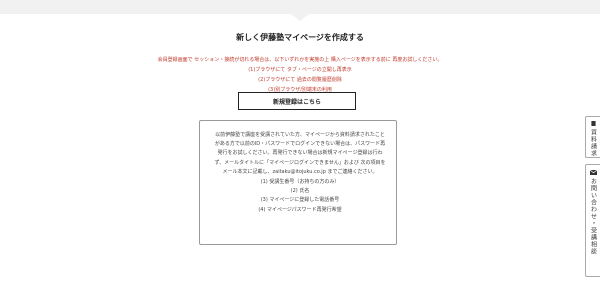 This screenshot has height=288, width=600. I want to click on side-tab-contact: お問い合わせ・受講相談, so click(592, 220).